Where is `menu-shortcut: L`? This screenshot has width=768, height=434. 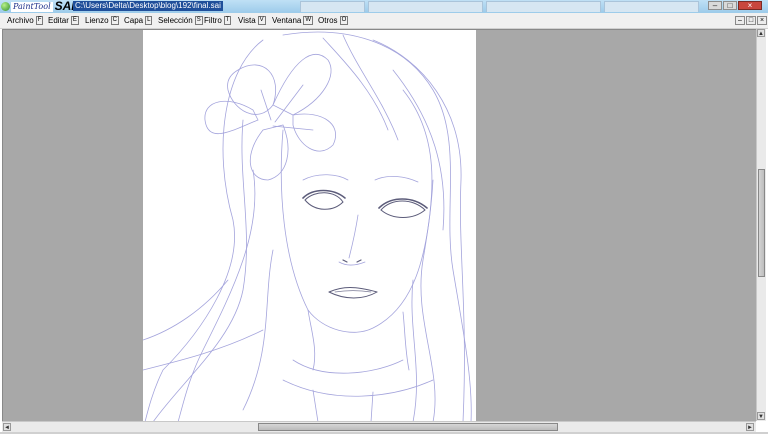
menu-shortcut: L is located at coordinates (149, 21).